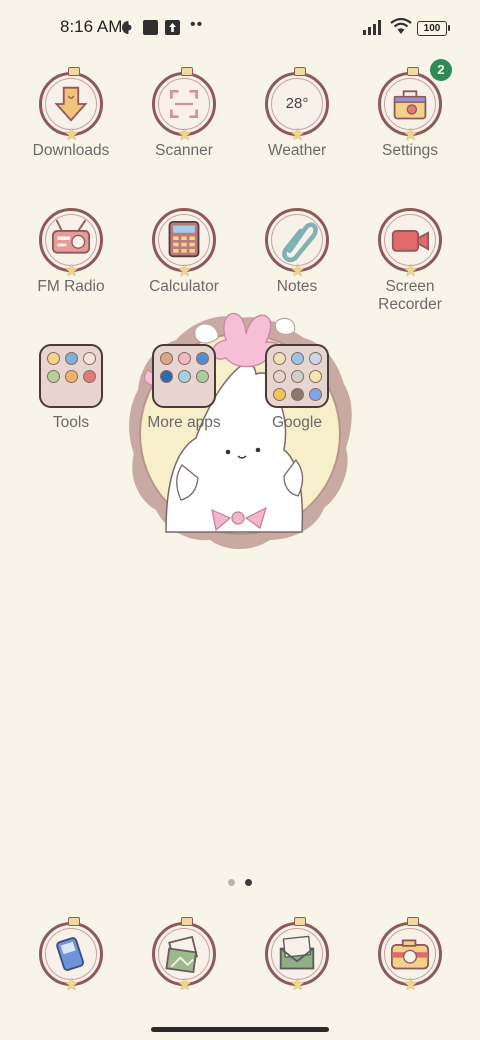 The image size is (480, 1040). Describe the element at coordinates (172, 27) in the screenshot. I see `upload-icon` at that location.